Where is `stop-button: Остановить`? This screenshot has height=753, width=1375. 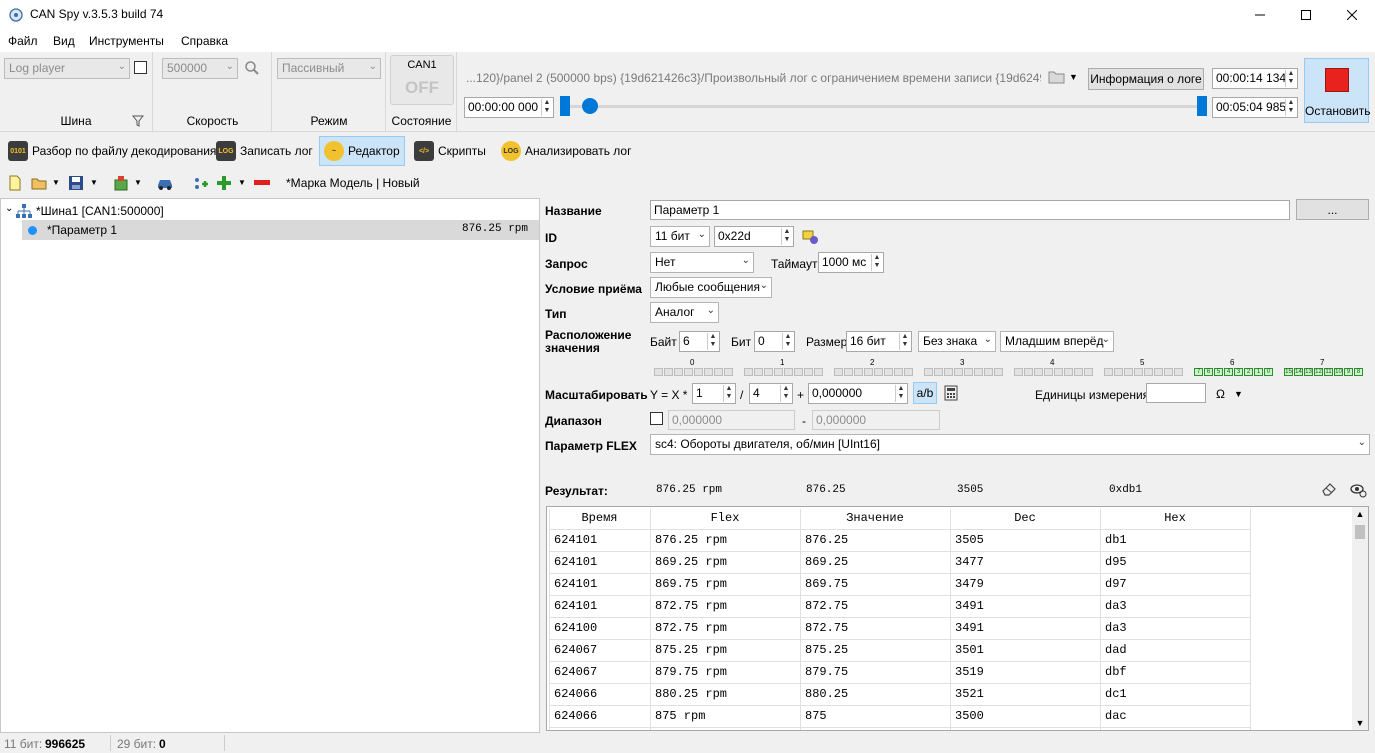 stop-button: Остановить is located at coordinates (1337, 90).